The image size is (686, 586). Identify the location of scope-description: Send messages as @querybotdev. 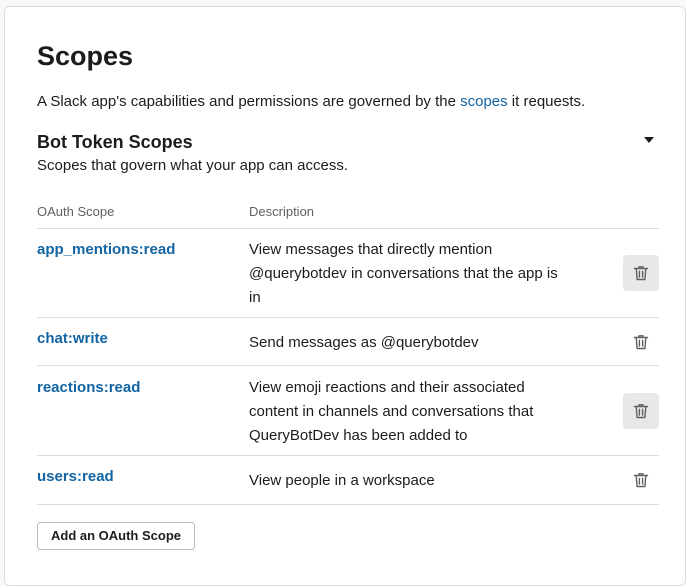
(364, 342).